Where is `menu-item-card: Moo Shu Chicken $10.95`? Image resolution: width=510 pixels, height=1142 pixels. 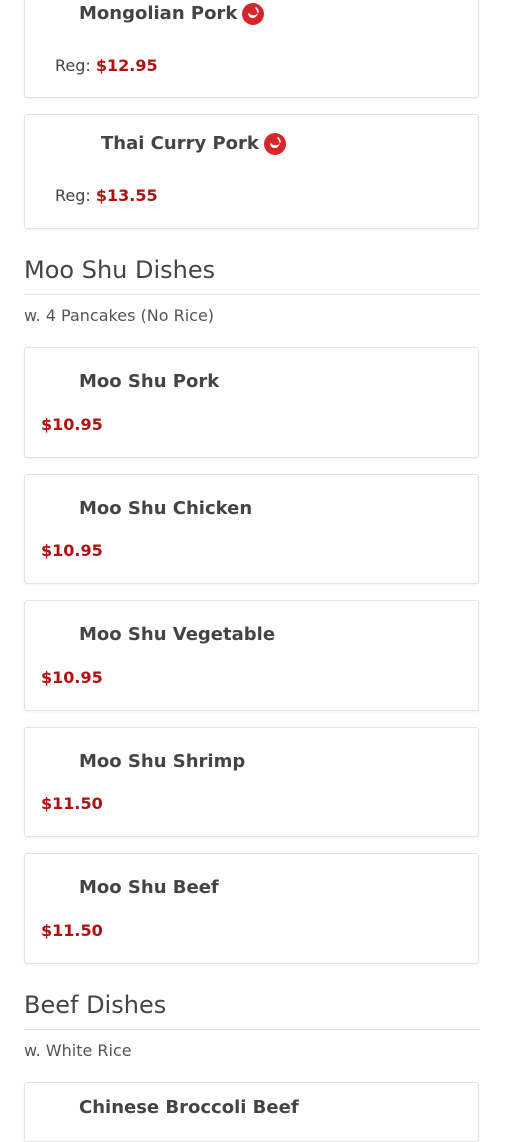
menu-item-card: Moo Shu Chicken $10.95 is located at coordinates (251, 529).